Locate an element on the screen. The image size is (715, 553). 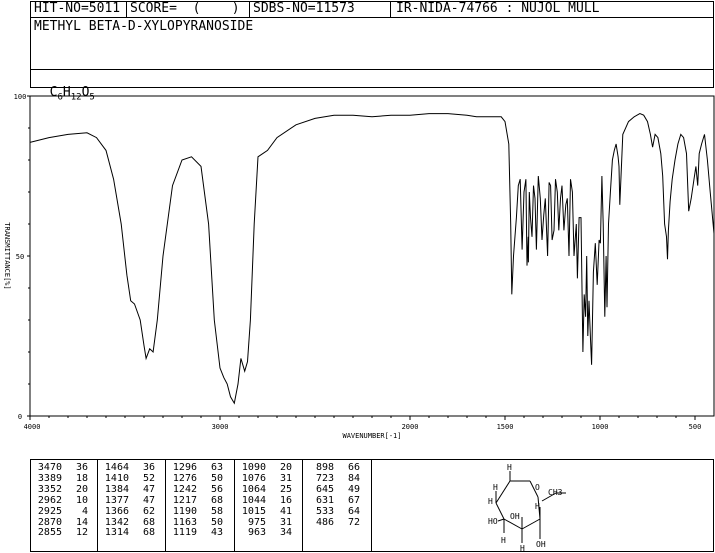
struct-label-h4: H is located at coordinates (503, 540).